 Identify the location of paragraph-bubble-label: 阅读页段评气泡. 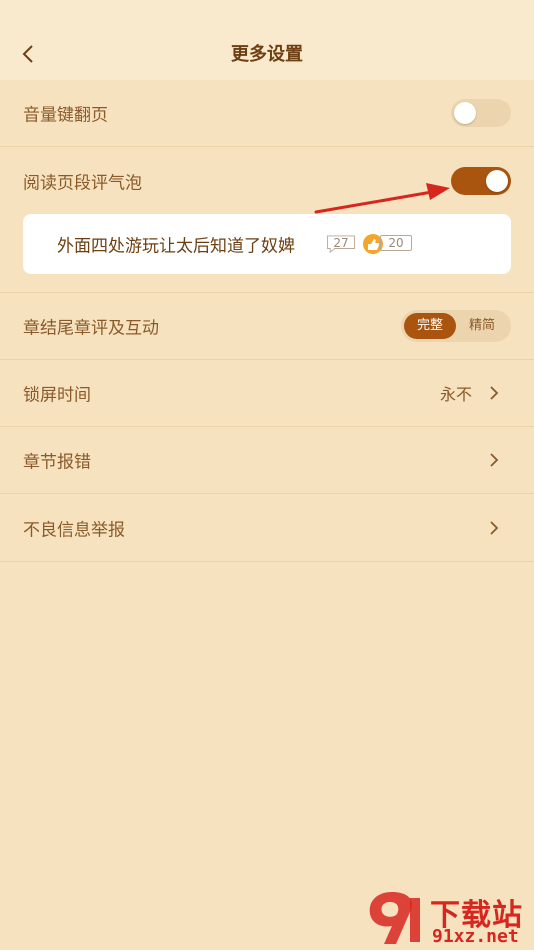
(82, 183).